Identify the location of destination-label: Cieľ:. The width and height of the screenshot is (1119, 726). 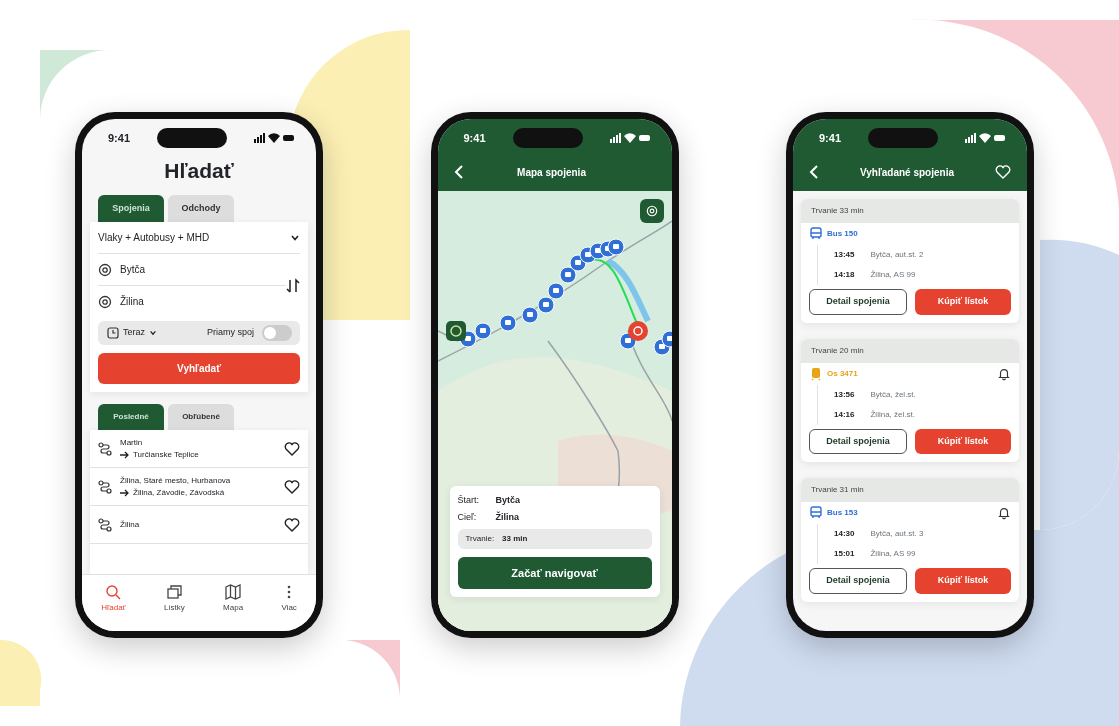
(467, 517).